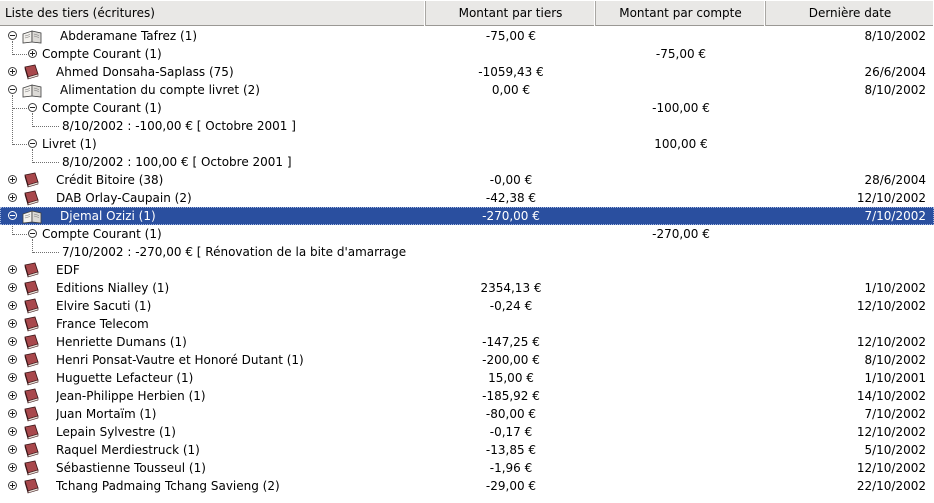 The width and height of the screenshot is (934, 503). I want to click on montant-tiers: -1,96 €, so click(511, 468).